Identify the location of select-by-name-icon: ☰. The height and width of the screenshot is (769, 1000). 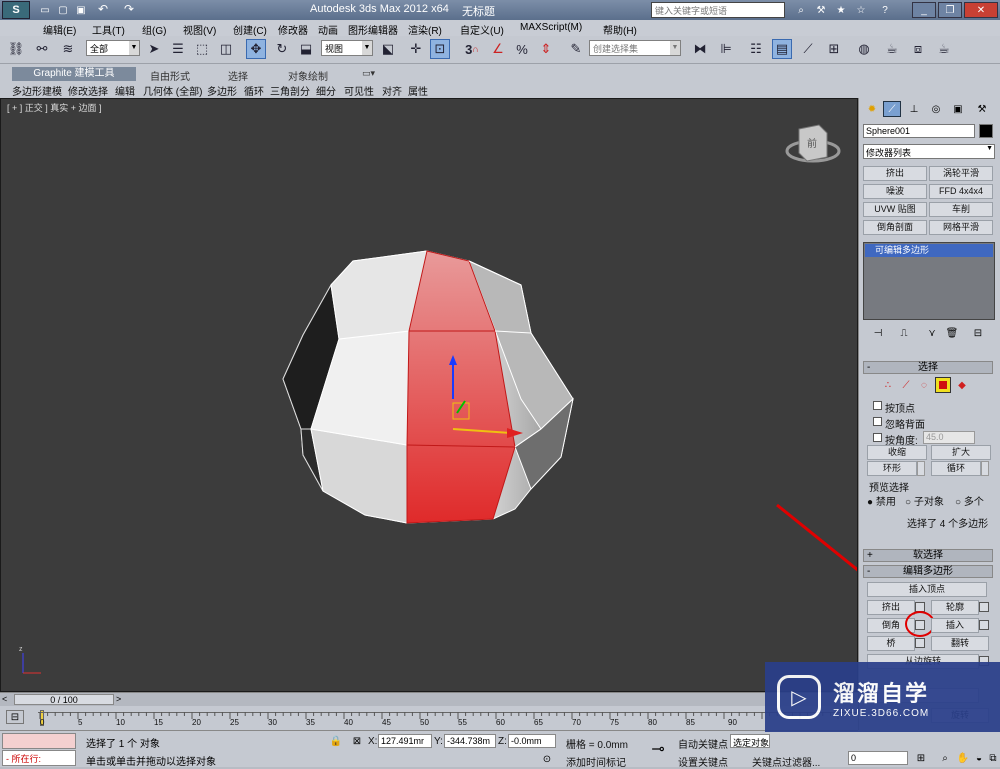
(178, 49).